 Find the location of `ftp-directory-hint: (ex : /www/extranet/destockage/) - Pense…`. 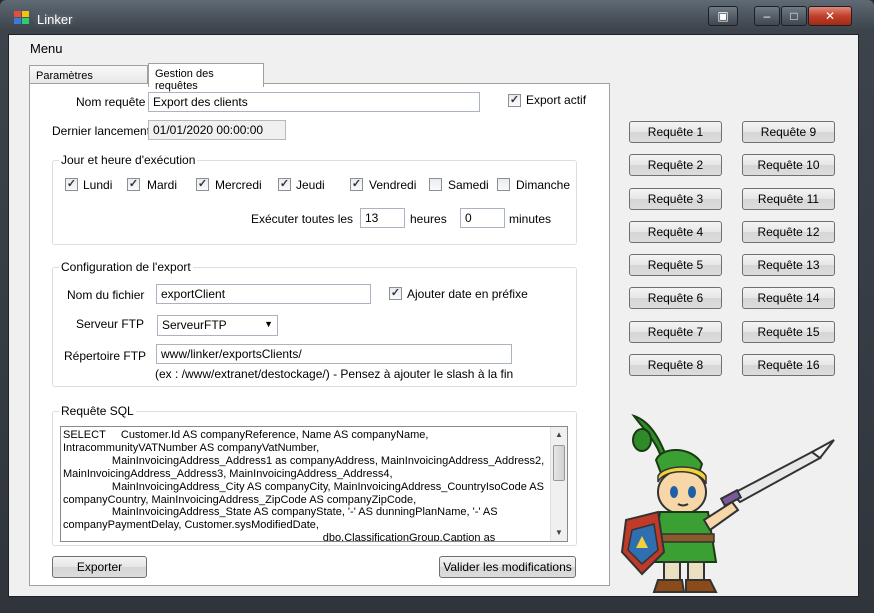

ftp-directory-hint: (ex : /www/extranet/destockage/) - Pense… is located at coordinates (334, 374).